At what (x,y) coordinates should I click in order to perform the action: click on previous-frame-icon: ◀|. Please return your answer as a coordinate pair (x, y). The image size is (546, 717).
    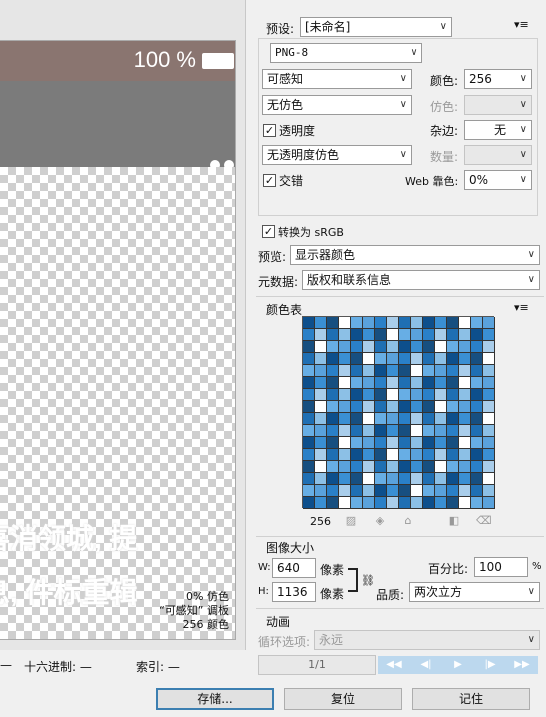
    Looking at the image, I should click on (426, 665).